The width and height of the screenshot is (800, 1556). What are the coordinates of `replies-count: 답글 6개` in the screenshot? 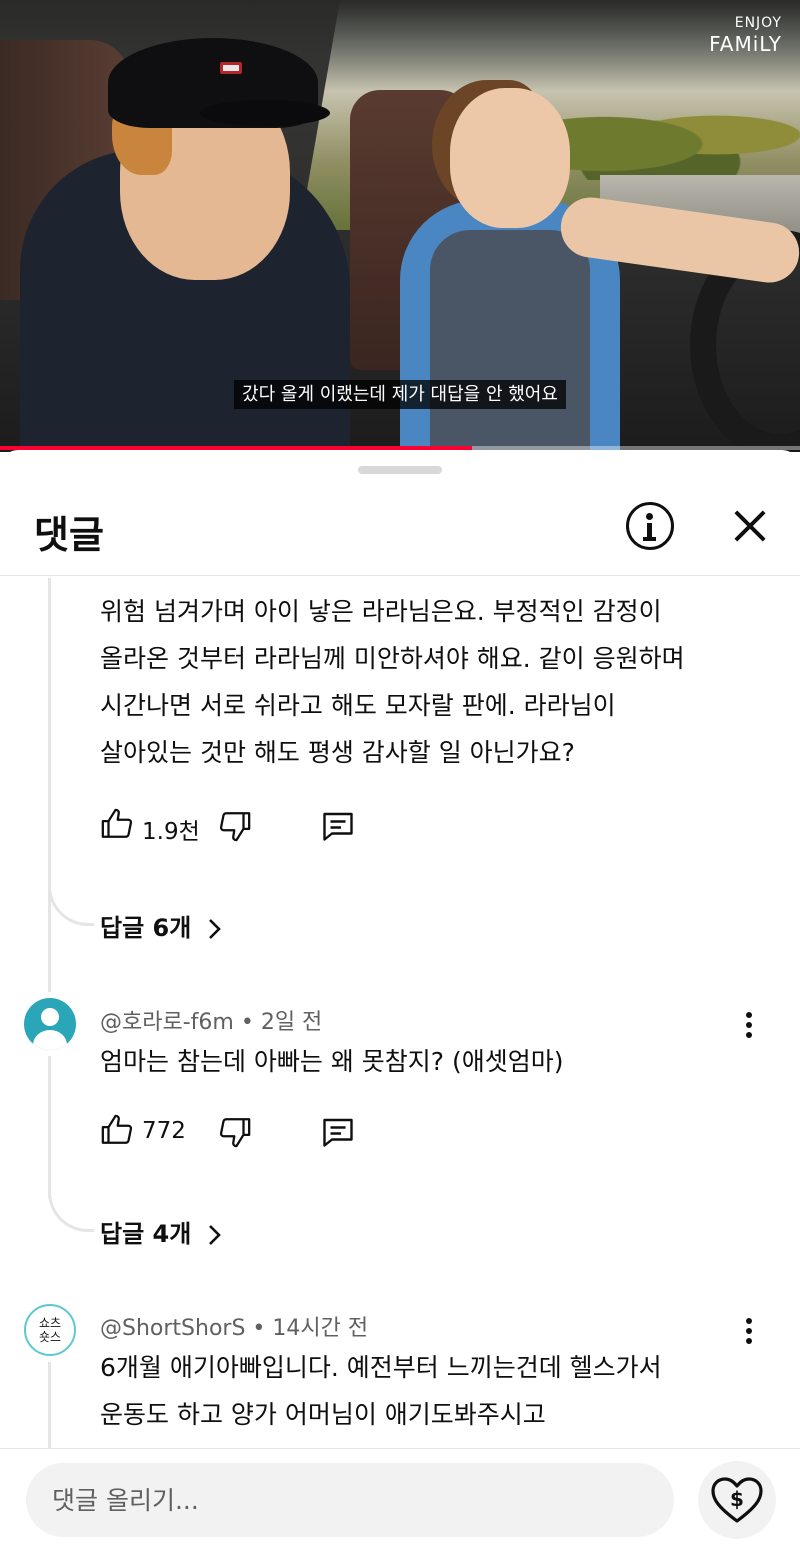 It's located at (146, 928).